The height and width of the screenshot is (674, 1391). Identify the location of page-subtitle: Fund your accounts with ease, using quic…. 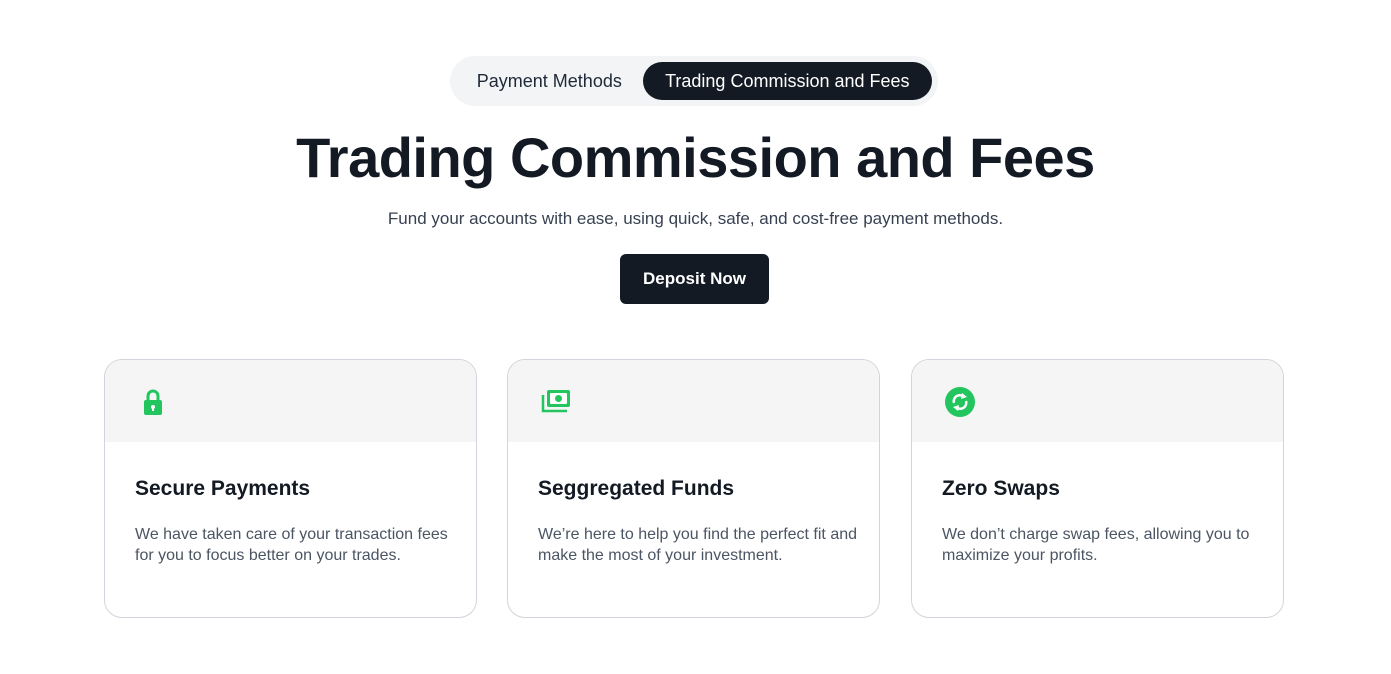
(695, 218).